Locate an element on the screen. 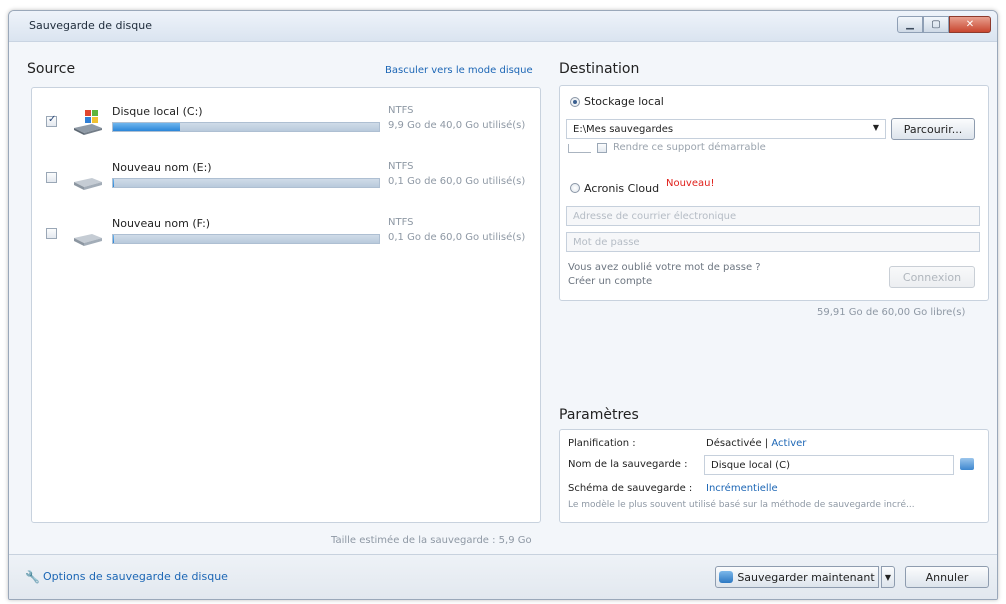  create-account-link: Créer un compte is located at coordinates (610, 281).